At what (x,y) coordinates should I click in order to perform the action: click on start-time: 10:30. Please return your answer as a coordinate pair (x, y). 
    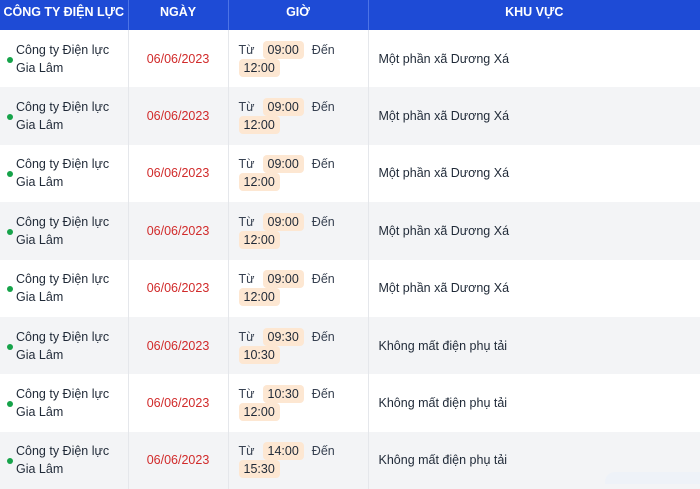
    Looking at the image, I should click on (283, 394).